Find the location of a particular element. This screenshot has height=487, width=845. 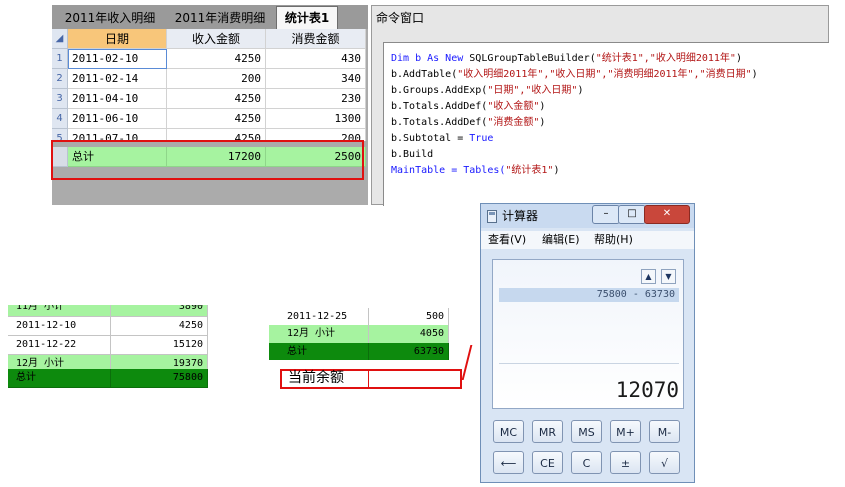

code-line: b.Subtotal = True is located at coordinates (442, 139).